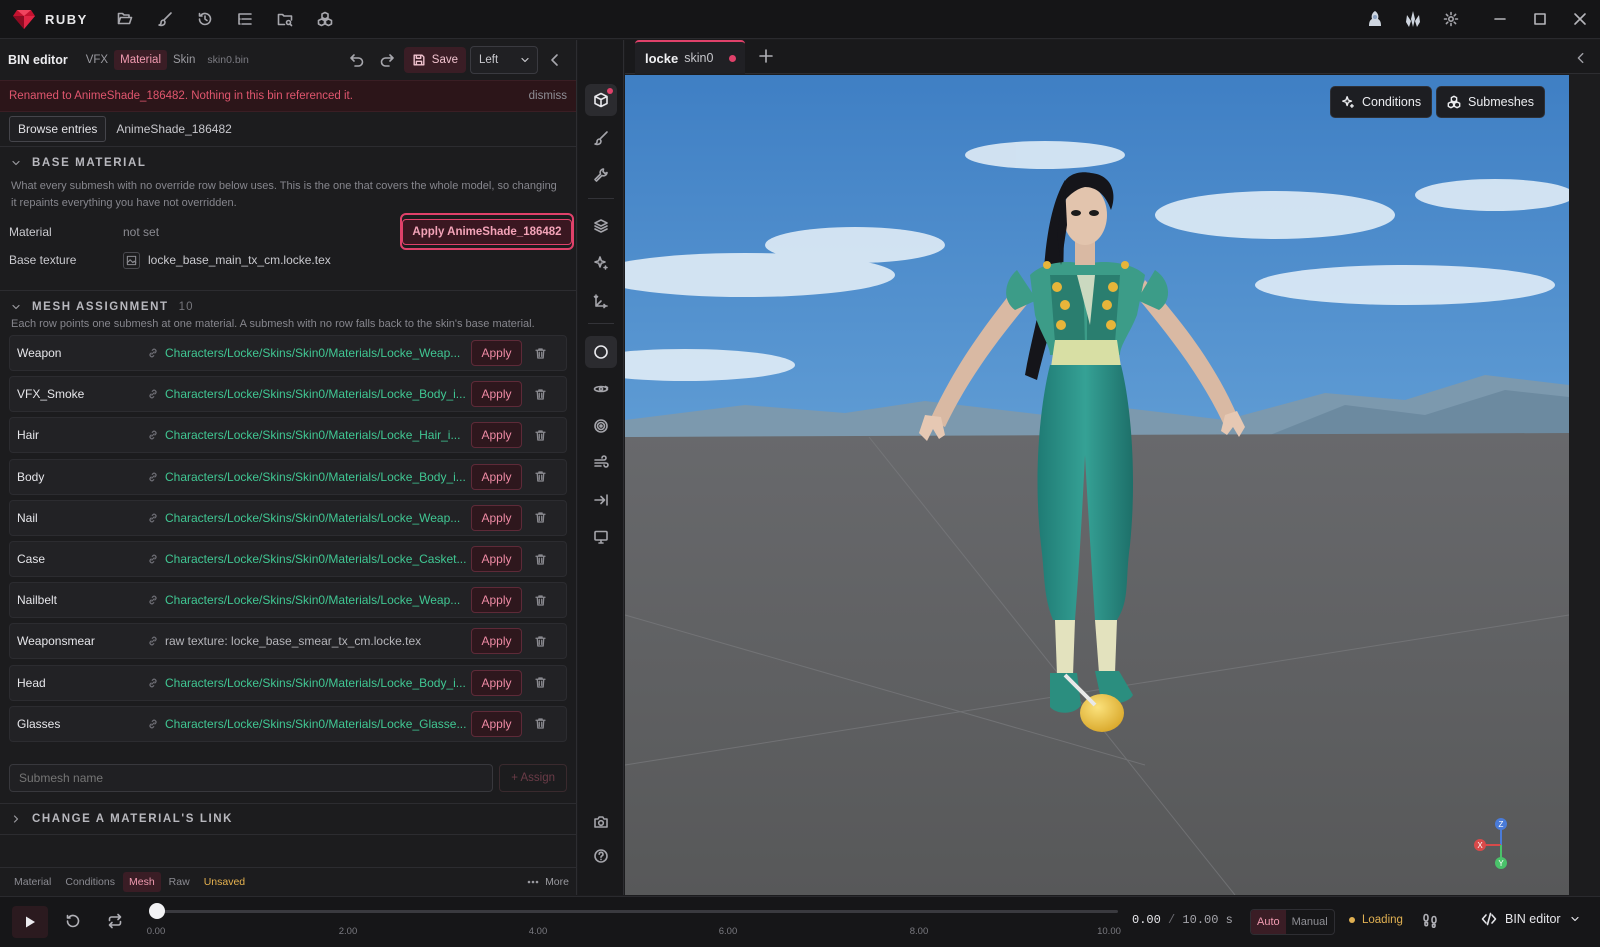  I want to click on timeline-scrubber, so click(157, 911).